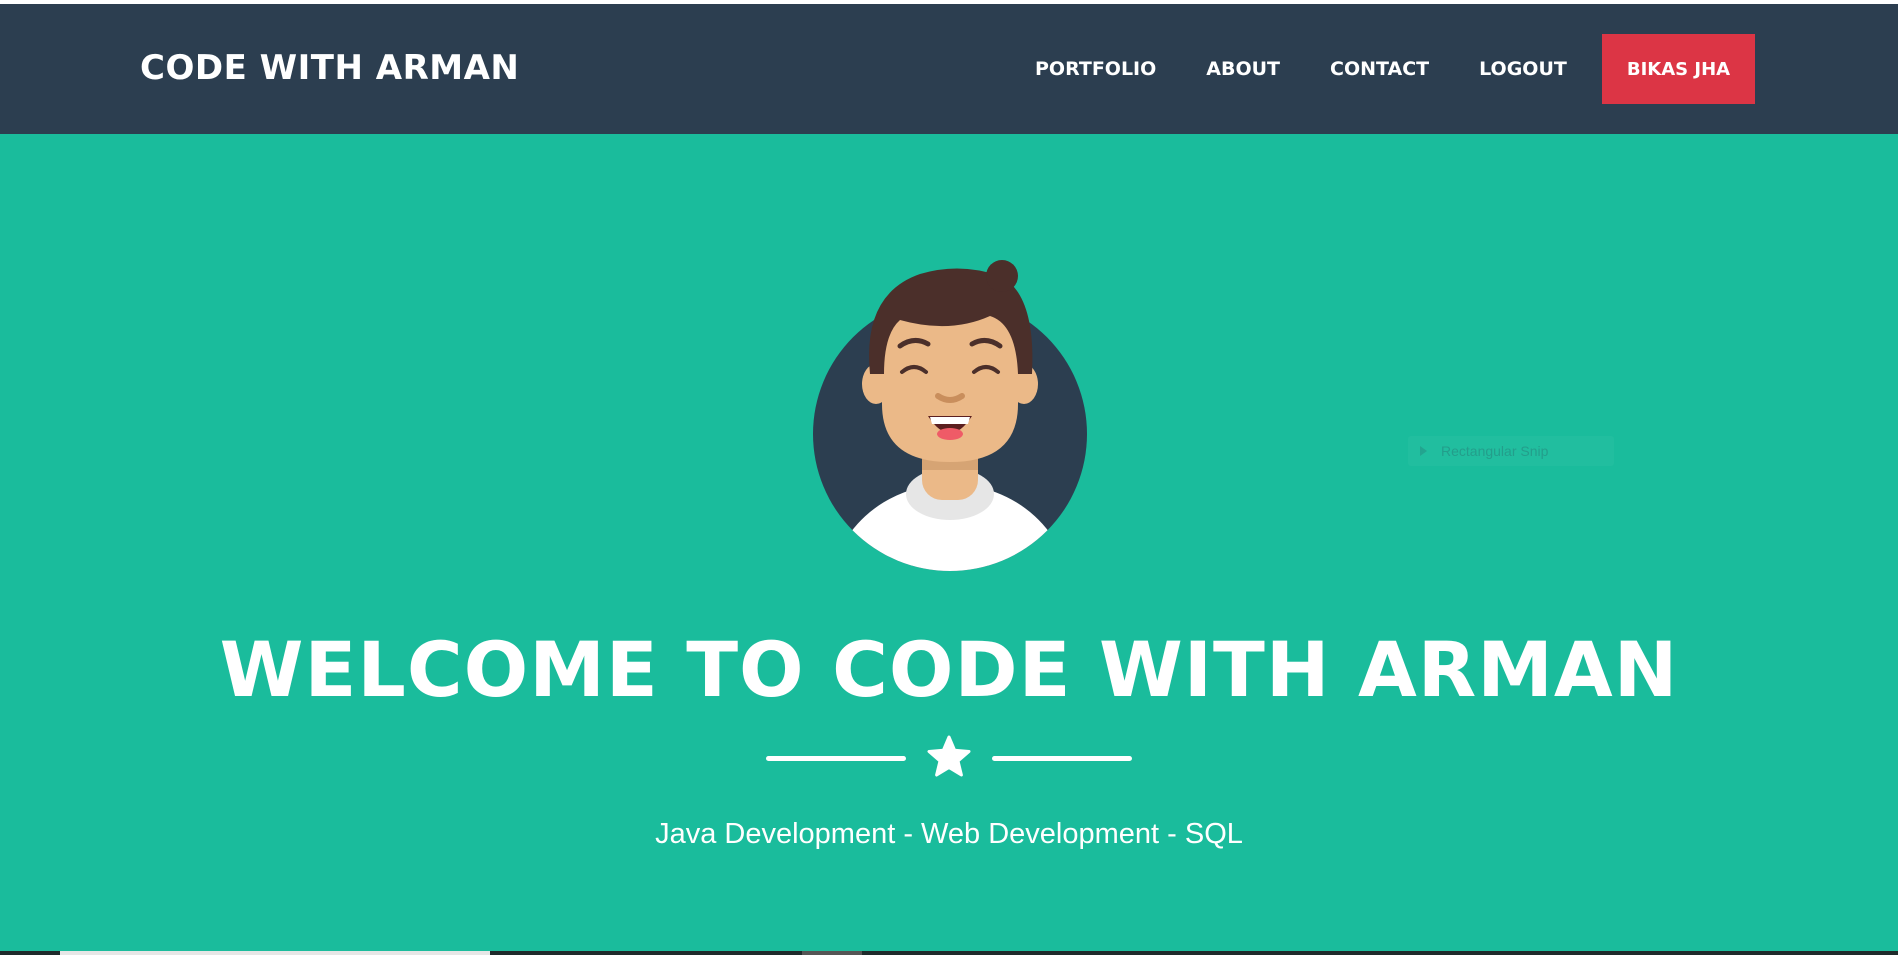 This screenshot has width=1898, height=955. What do you see at coordinates (329, 68) in the screenshot?
I see `brand-logo-link: CODE WITH ARMAN` at bounding box center [329, 68].